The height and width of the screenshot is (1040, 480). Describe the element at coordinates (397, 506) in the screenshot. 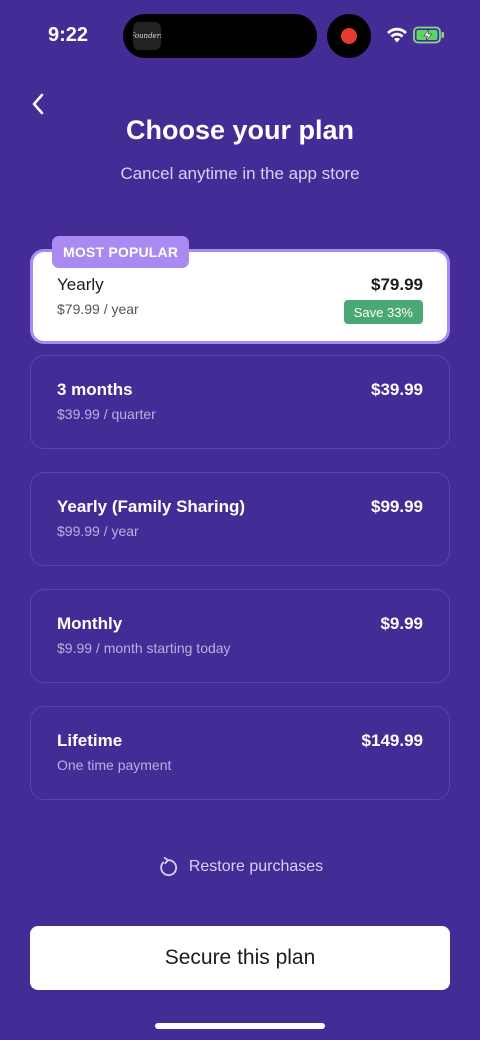

I see `plan-price: $99.99` at that location.